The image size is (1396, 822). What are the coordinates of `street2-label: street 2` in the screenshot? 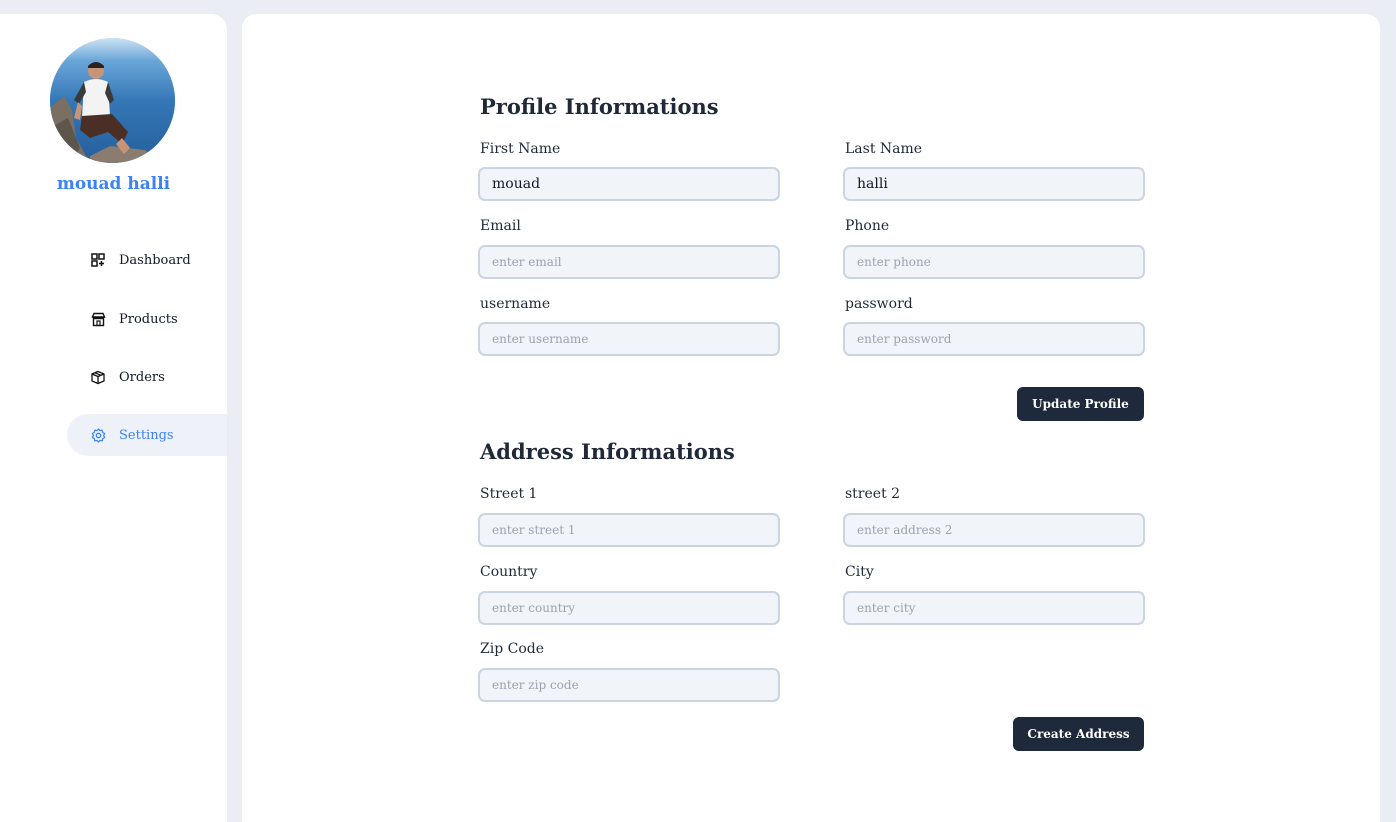 It's located at (873, 494).